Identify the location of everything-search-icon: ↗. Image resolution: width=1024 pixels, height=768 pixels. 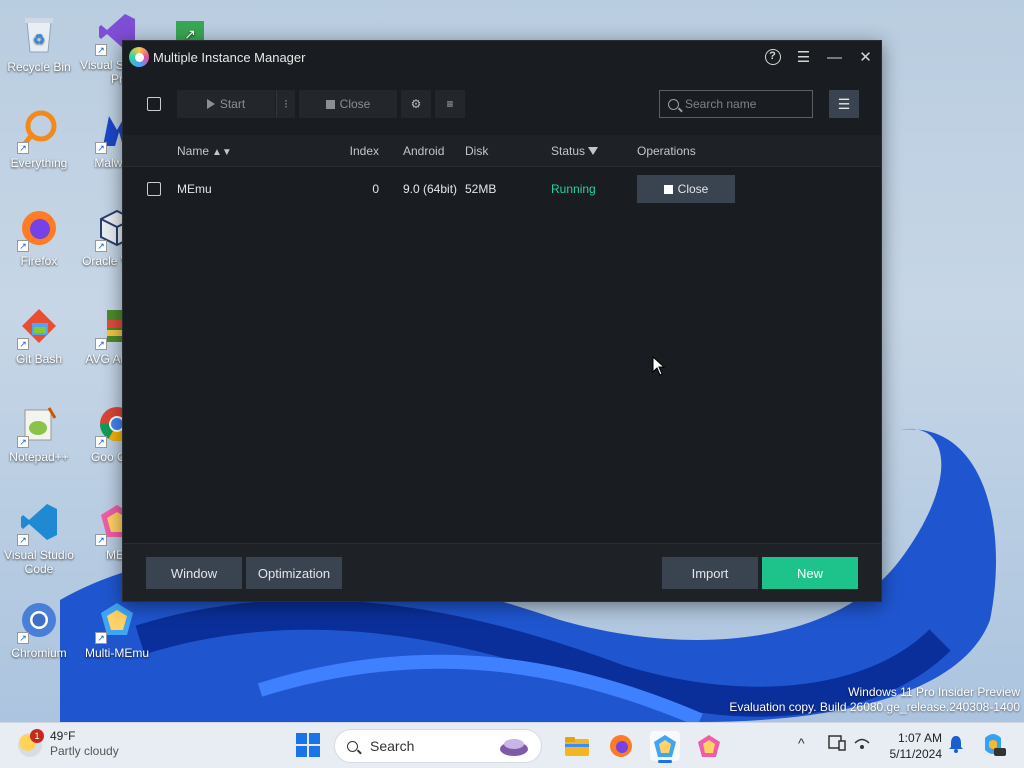
(39, 130).